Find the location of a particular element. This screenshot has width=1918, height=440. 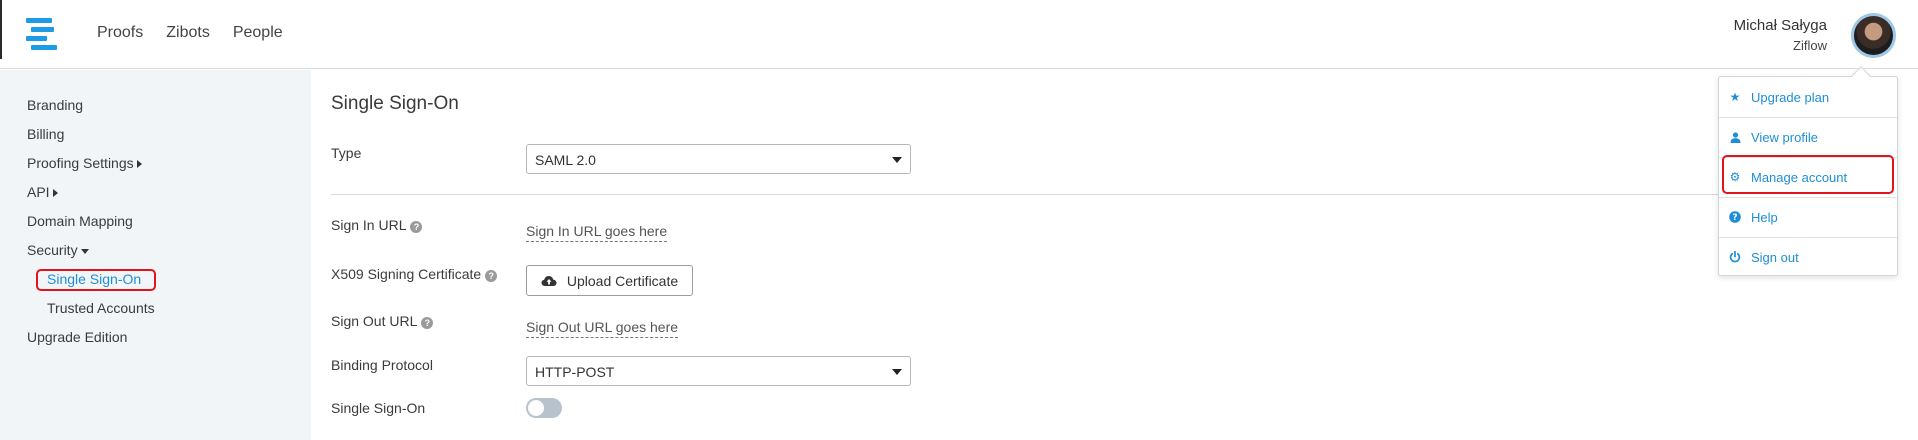

caret-down-icon is located at coordinates (84, 251).